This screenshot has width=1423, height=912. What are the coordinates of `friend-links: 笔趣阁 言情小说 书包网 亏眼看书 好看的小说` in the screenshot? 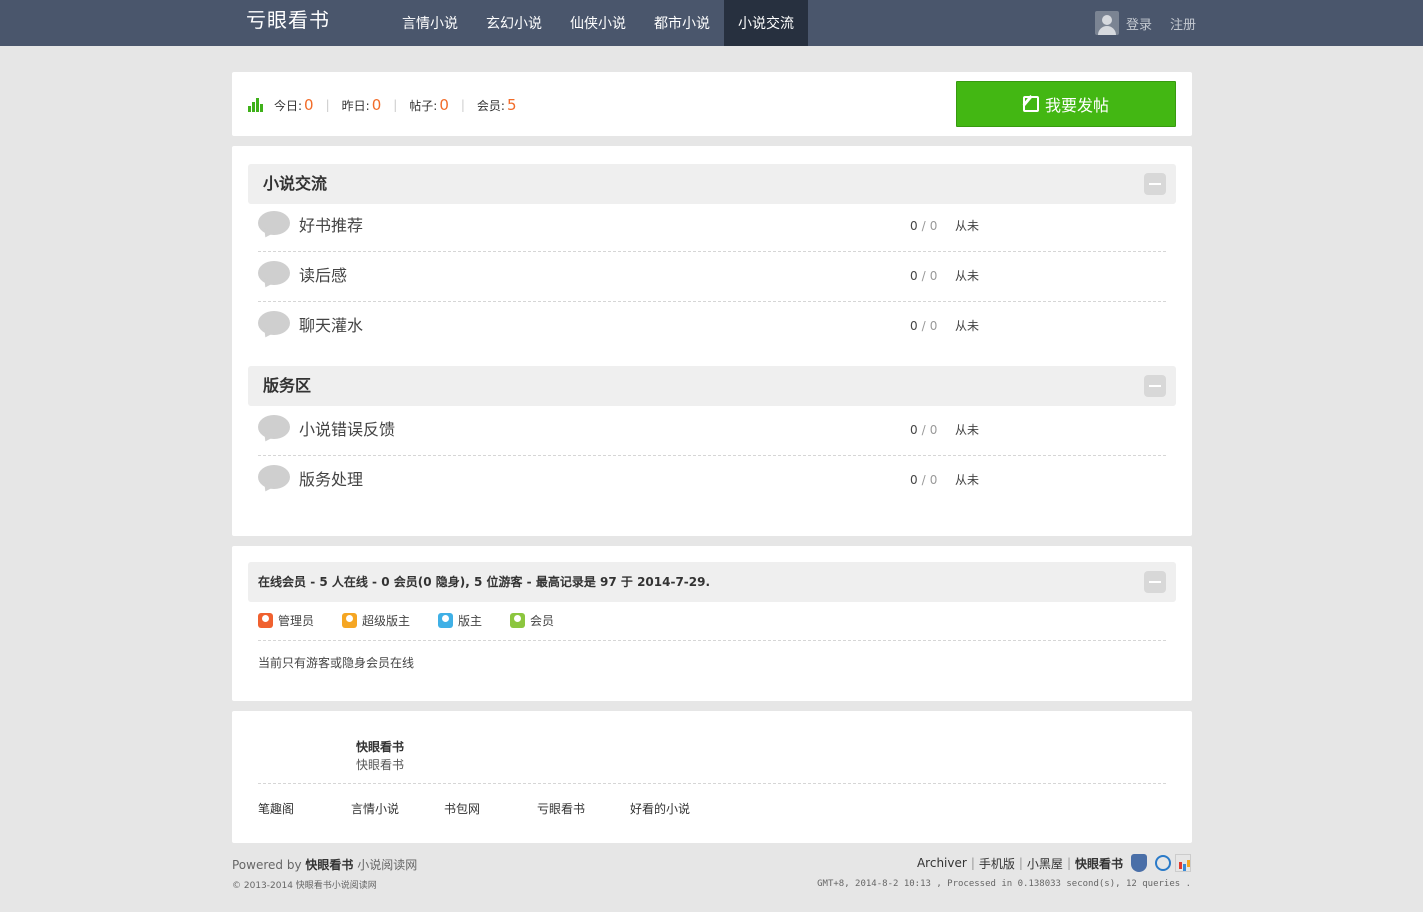 It's located at (490, 808).